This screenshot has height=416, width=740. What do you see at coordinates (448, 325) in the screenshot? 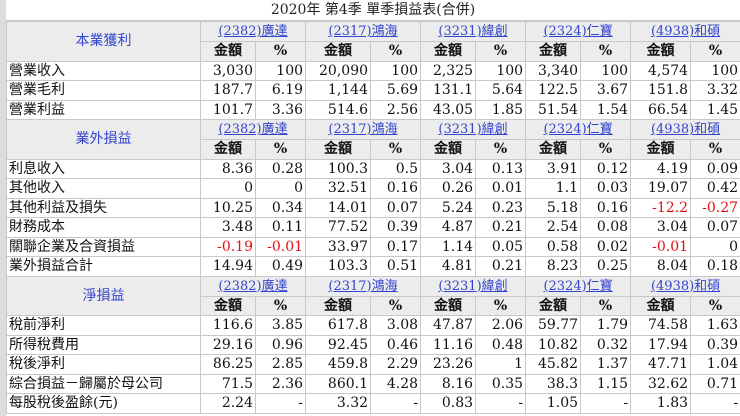
I see `amount-cell: 47.87` at bounding box center [448, 325].